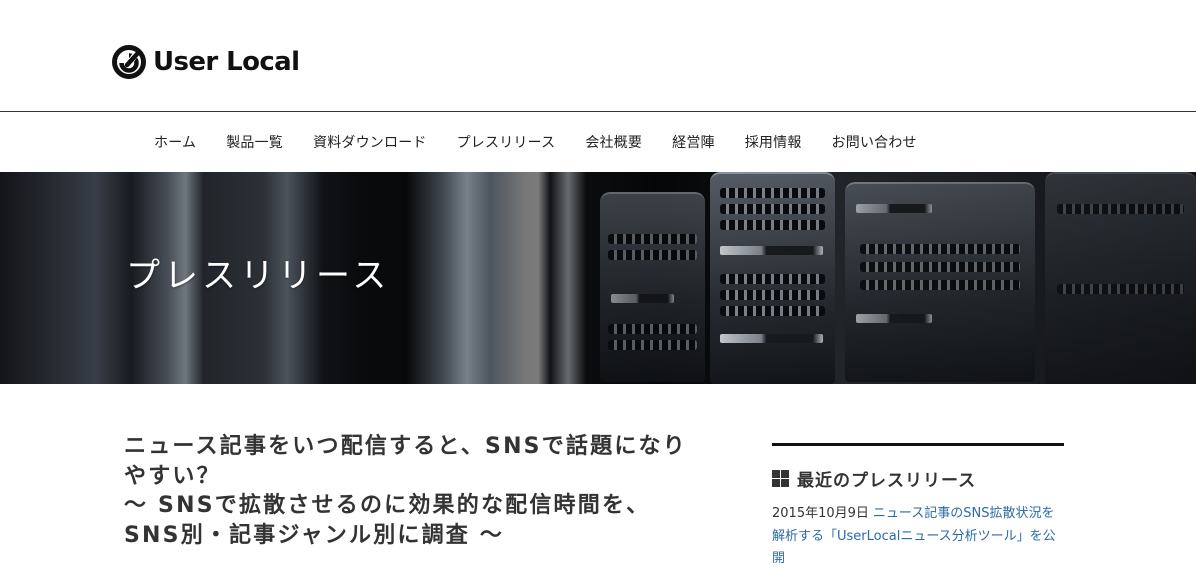 The height and width of the screenshot is (583, 1196). Describe the element at coordinates (172, 476) in the screenshot. I see `article-title-line: やすい？` at that location.